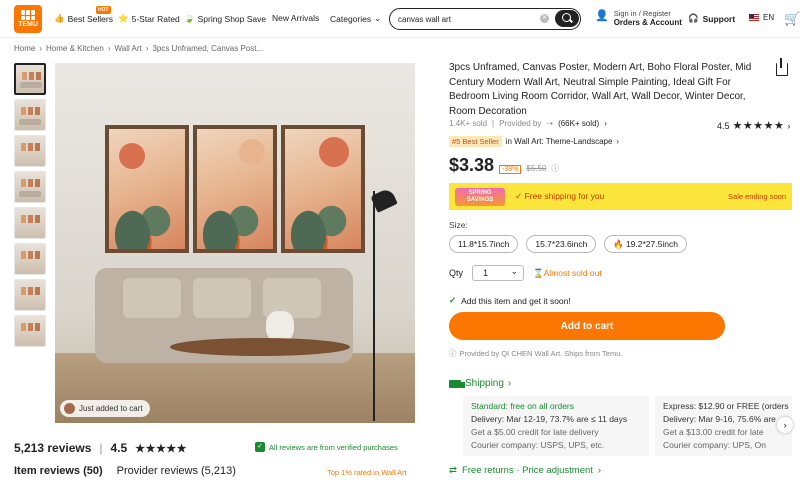 This screenshot has width=800, height=480. I want to click on user-icon: 👤, so click(602, 16).